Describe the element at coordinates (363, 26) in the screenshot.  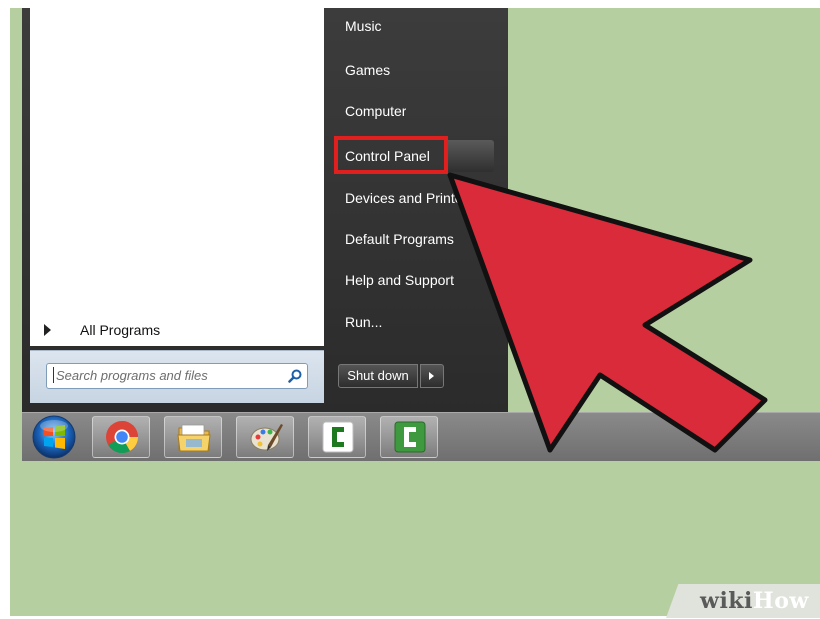
I see `start-menu-item-music: Music` at that location.